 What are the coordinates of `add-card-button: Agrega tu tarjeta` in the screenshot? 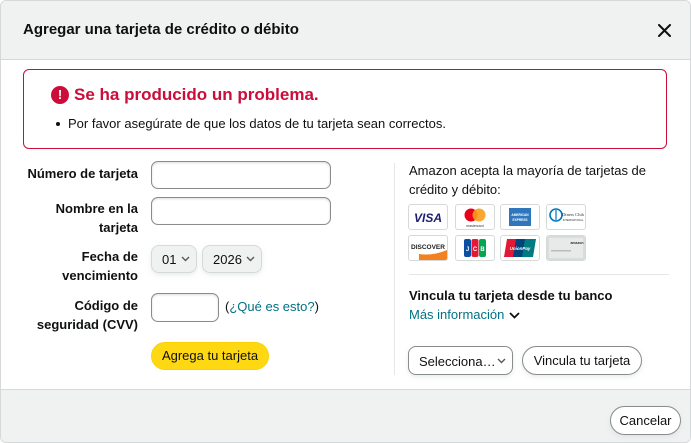 It's located at (210, 356).